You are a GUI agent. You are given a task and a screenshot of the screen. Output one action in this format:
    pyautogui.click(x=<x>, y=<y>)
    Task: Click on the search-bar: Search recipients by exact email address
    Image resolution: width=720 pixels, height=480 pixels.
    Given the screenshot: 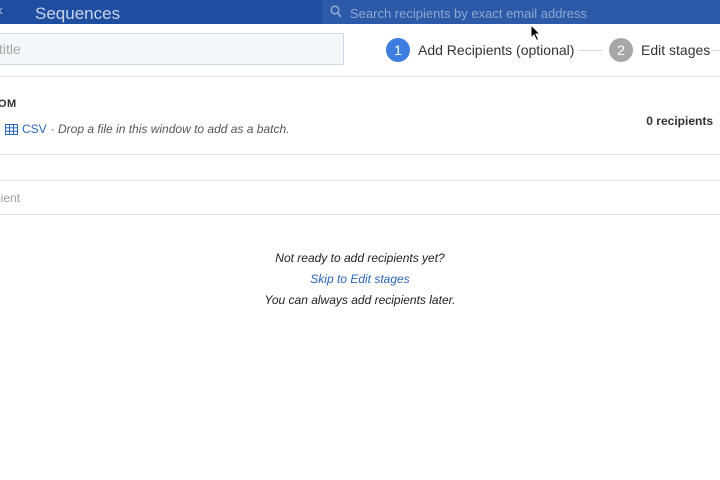 What is the action you would take?
    pyautogui.click(x=521, y=12)
    